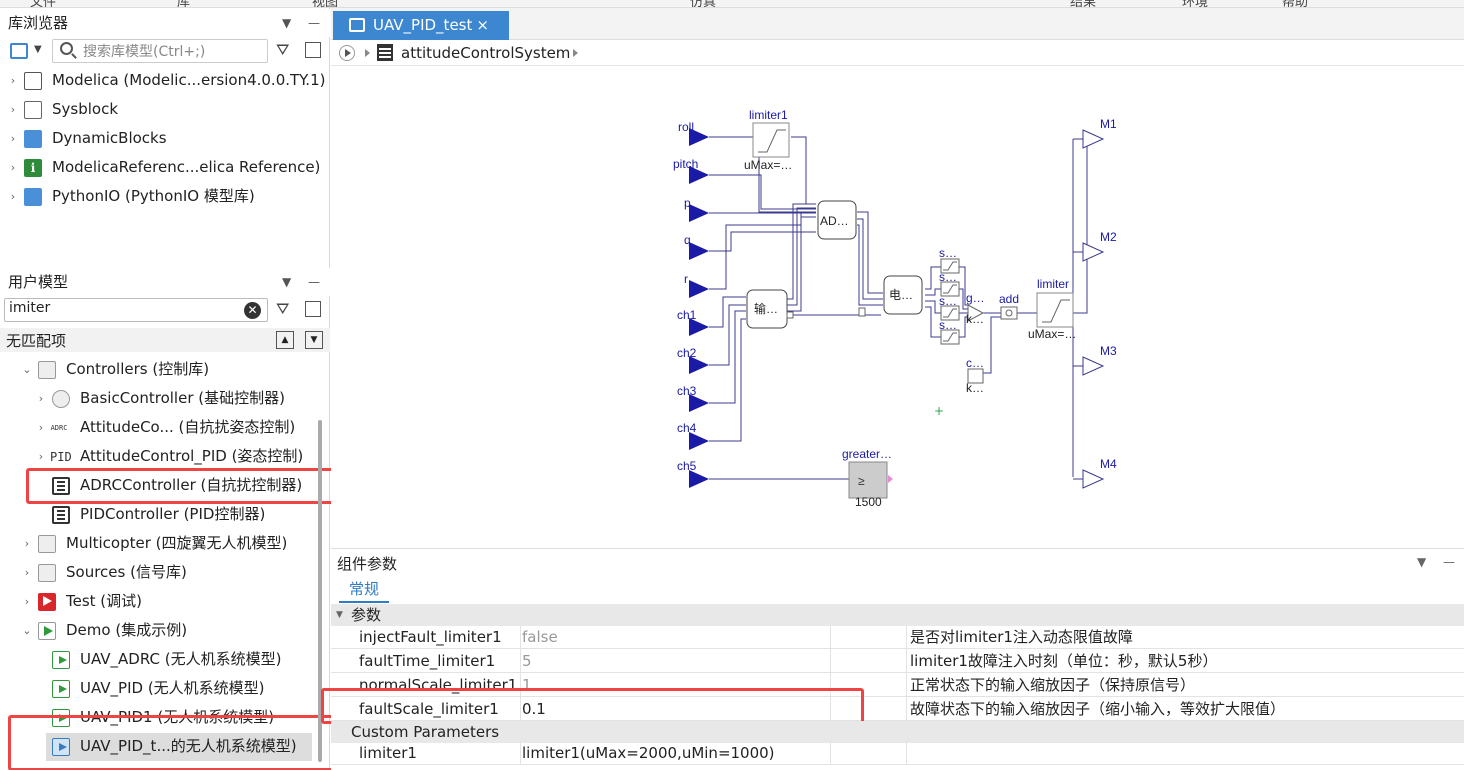 This screenshot has width=1464, height=770. I want to click on no-match-text: 无匹配项, so click(36, 341).